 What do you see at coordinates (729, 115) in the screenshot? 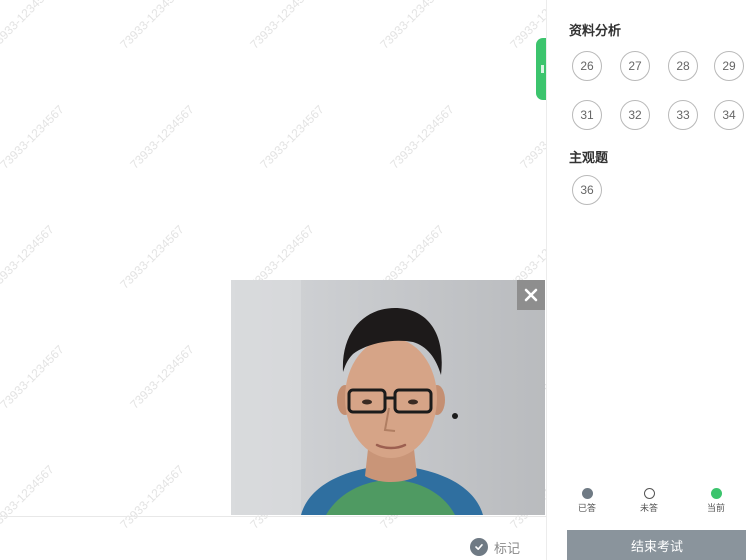
I see `question-number-button: 34` at bounding box center [729, 115].